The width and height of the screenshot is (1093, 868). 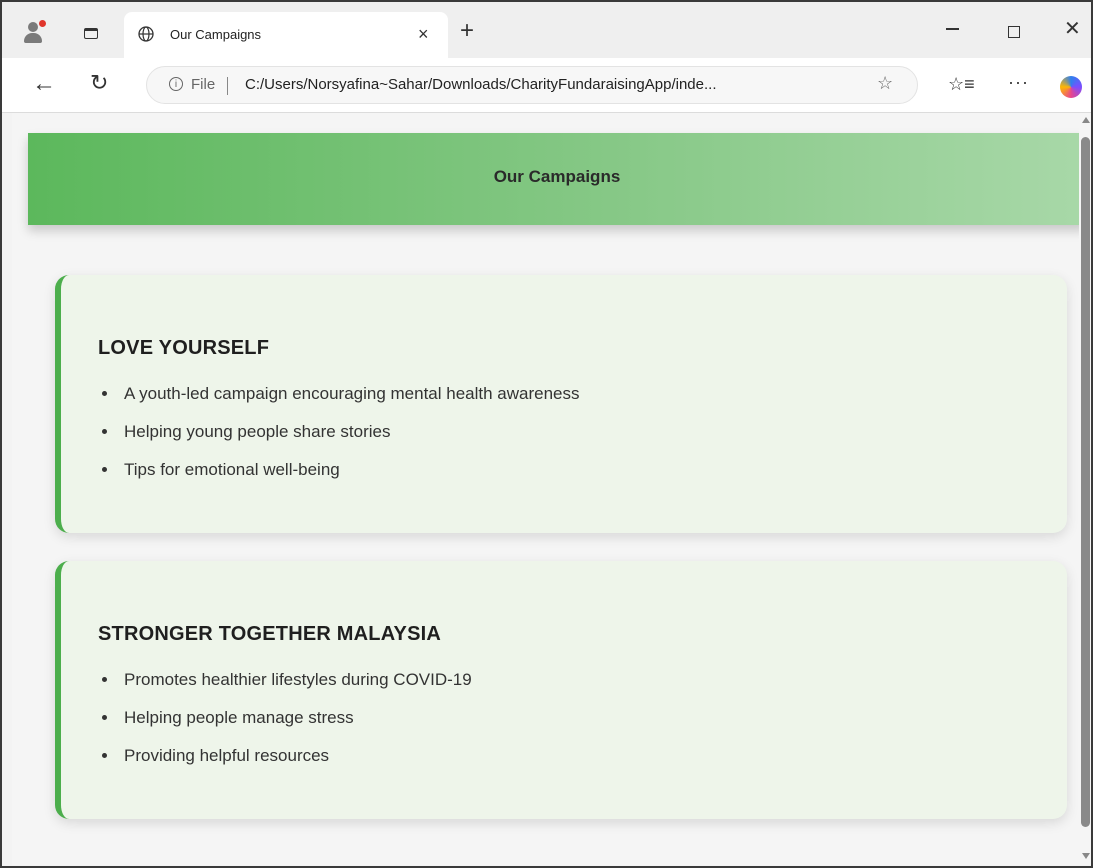 I want to click on vertical-scrollbar, so click(x=1085, y=489).